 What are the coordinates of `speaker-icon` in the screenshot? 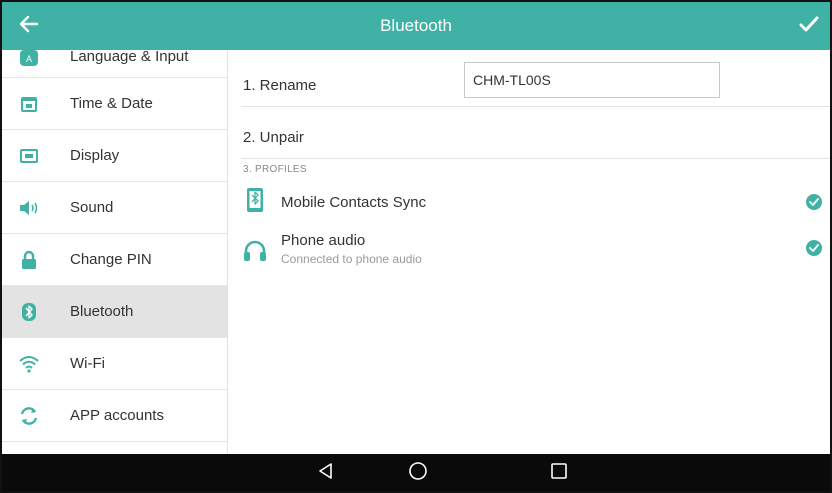 It's located at (29, 208).